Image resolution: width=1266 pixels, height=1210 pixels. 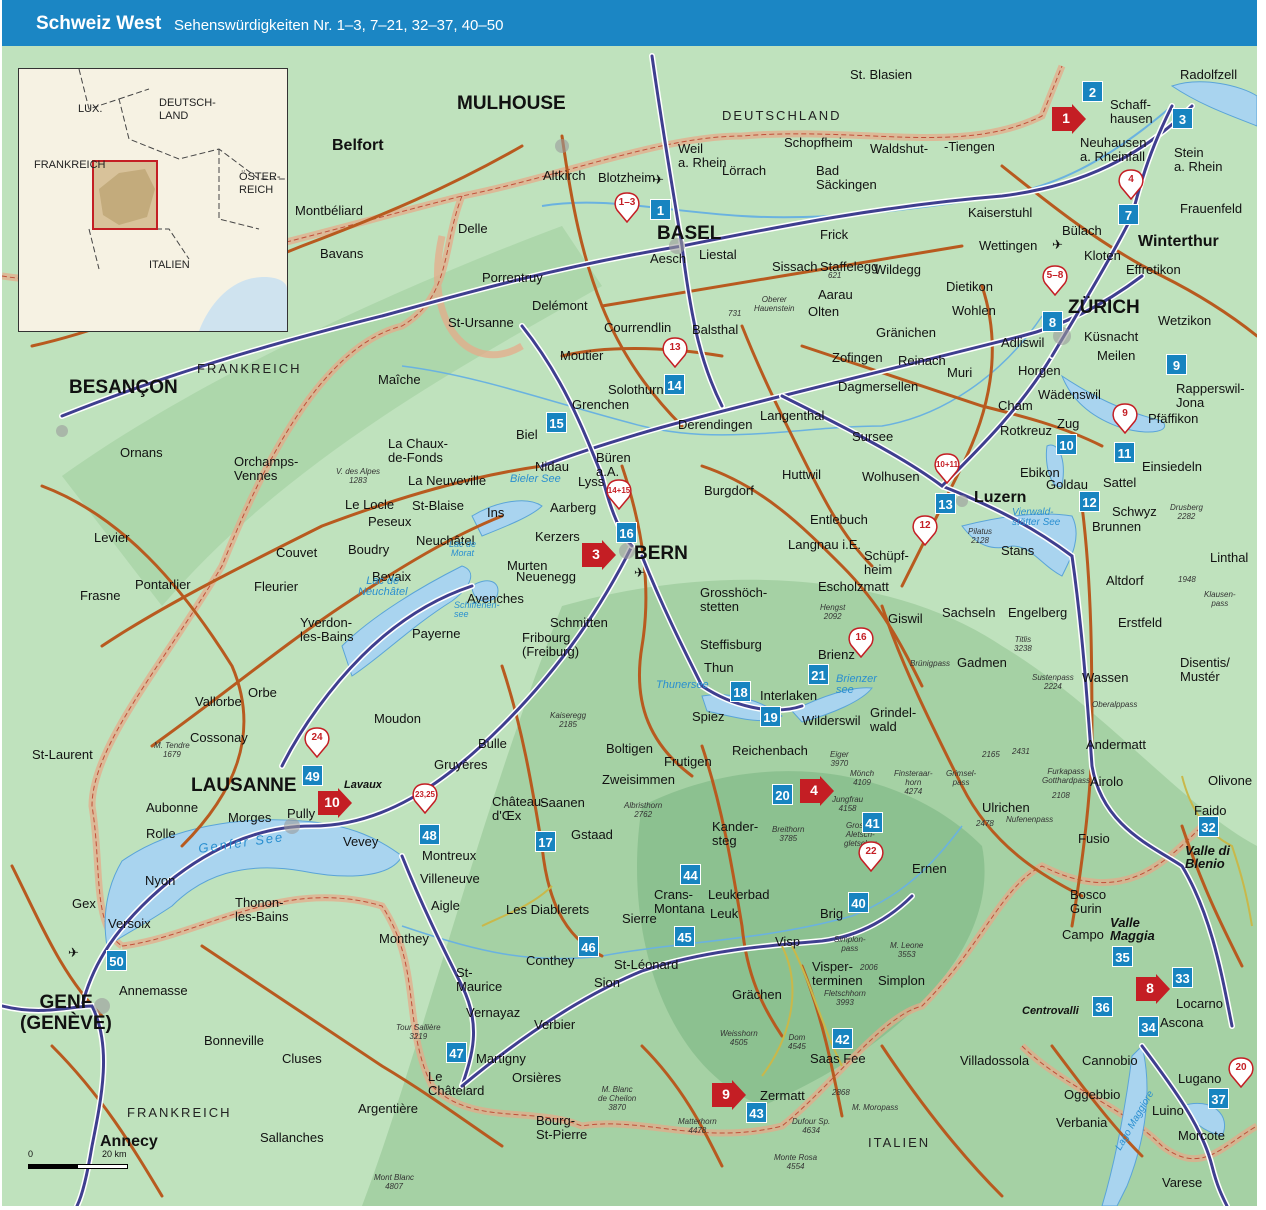 What do you see at coordinates (1089, 501) in the screenshot?
I see `marker-blue-12: 12` at bounding box center [1089, 501].